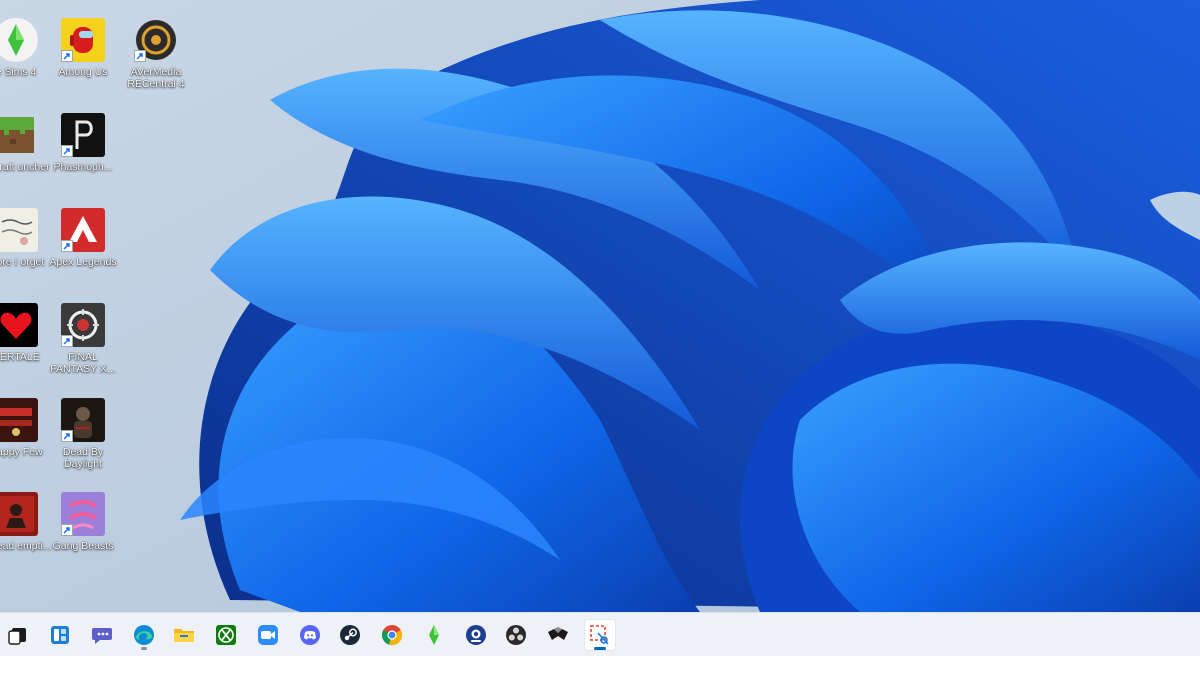 This screenshot has width=1200, height=675. I want to click on taskbar-sims, so click(434, 635).